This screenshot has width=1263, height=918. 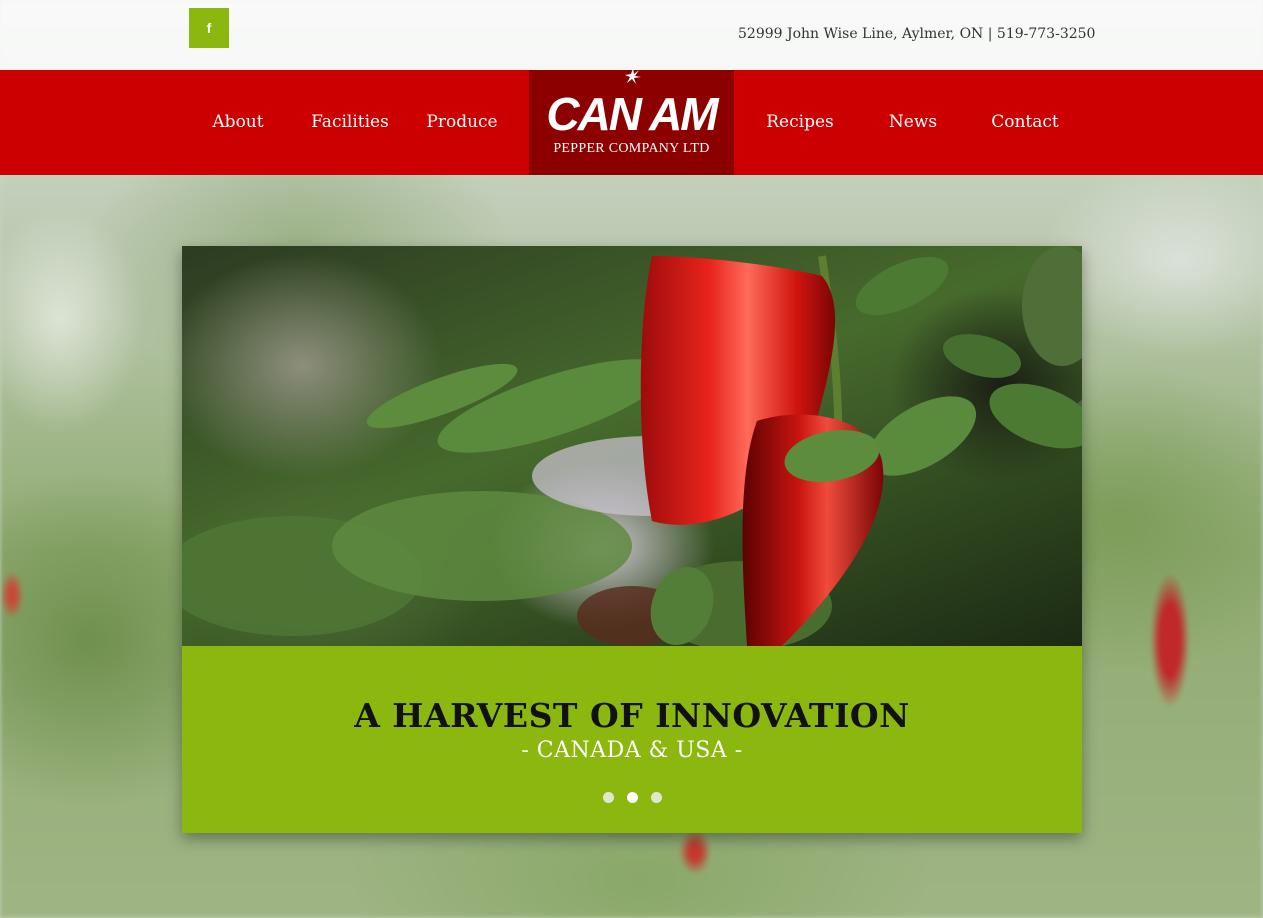 I want to click on logo-wordmark: CAN AM, so click(x=632, y=114).